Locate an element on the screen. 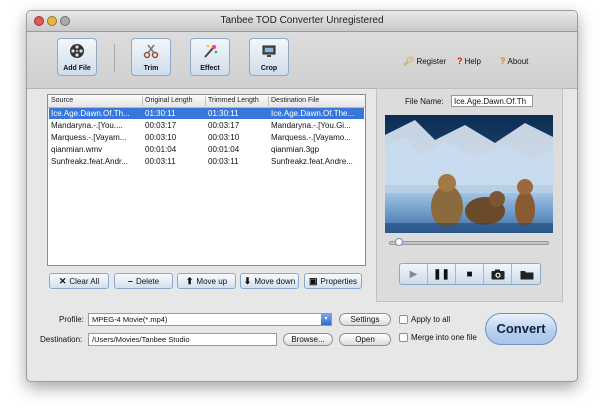  arrow-up-icon: ⬆ is located at coordinates (189, 280).